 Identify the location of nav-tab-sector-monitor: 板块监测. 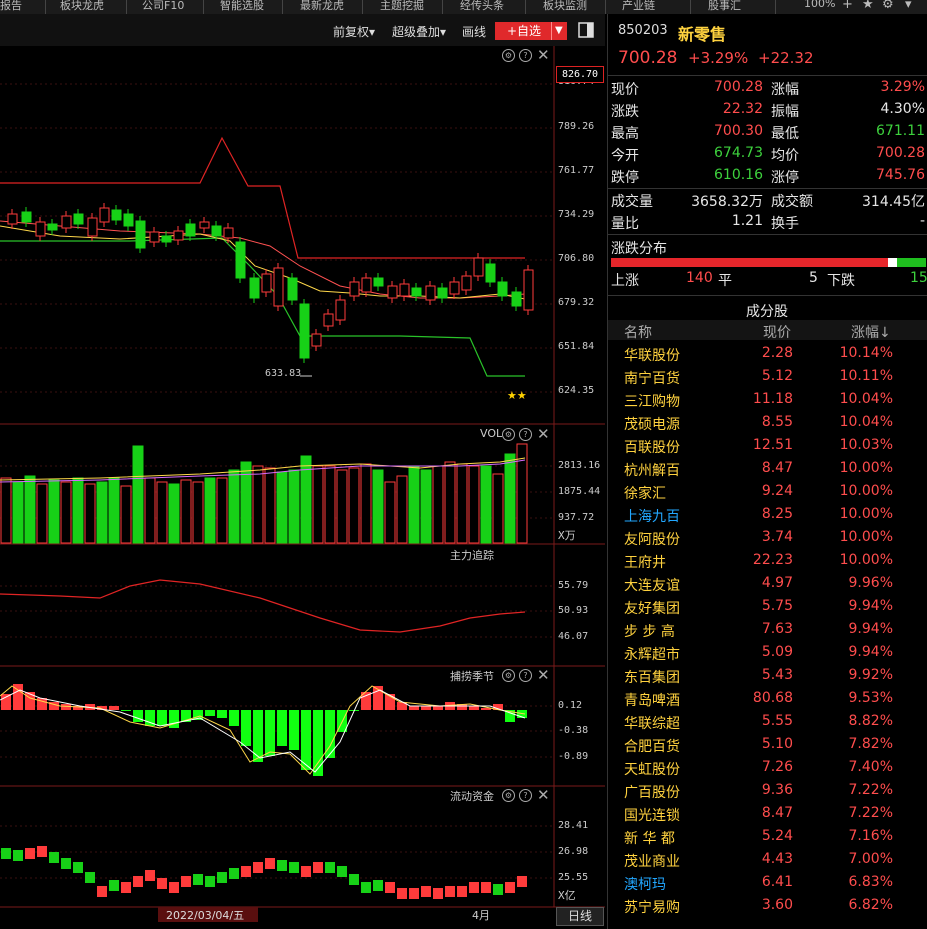
(565, 6).